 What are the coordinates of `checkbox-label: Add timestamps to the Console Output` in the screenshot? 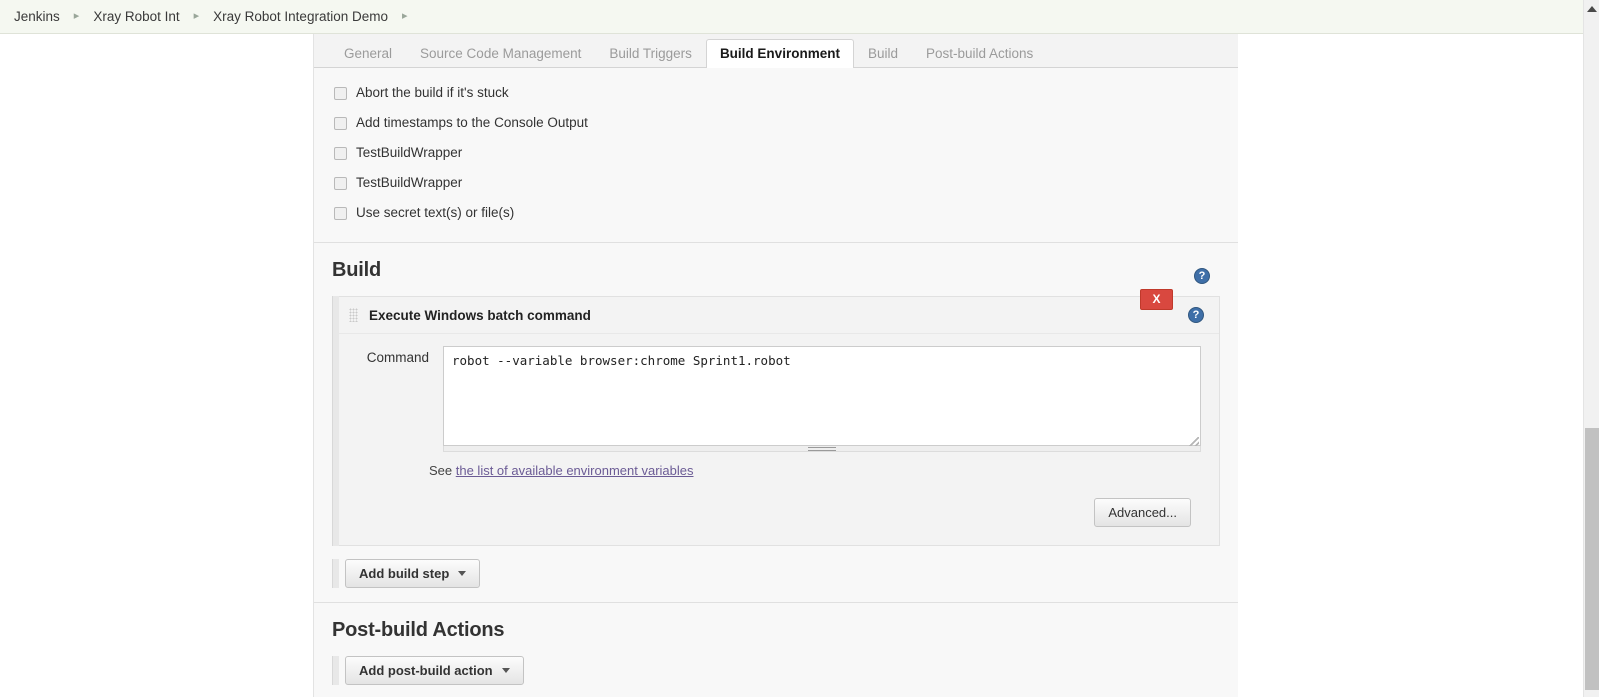 It's located at (472, 123).